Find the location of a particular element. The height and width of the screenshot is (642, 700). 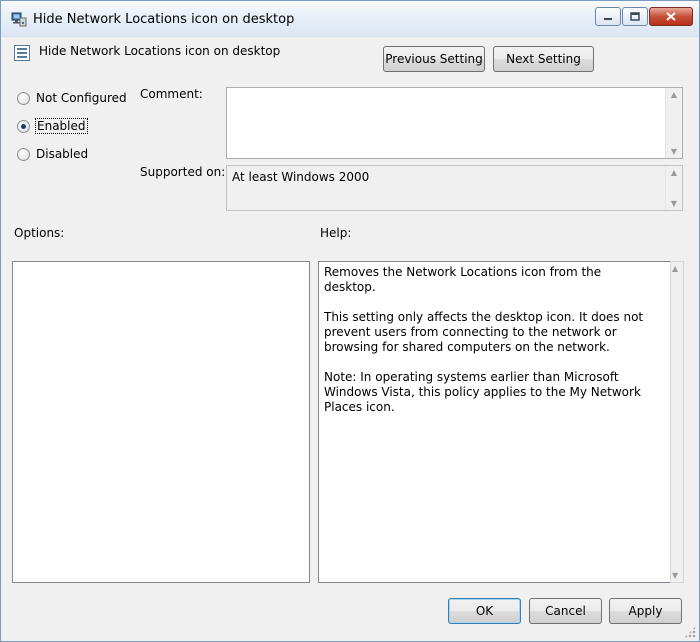

supported-scrollbar: ▲ ▼ is located at coordinates (673, 188).